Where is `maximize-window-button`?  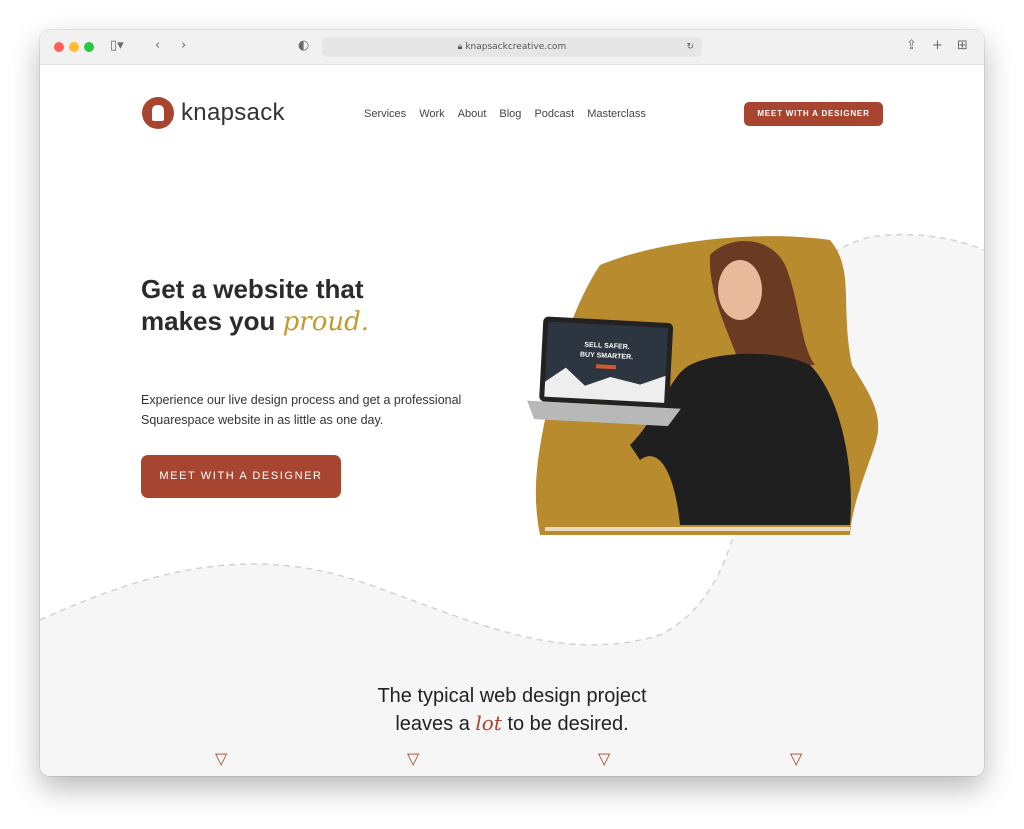
maximize-window-button is located at coordinates (89, 47).